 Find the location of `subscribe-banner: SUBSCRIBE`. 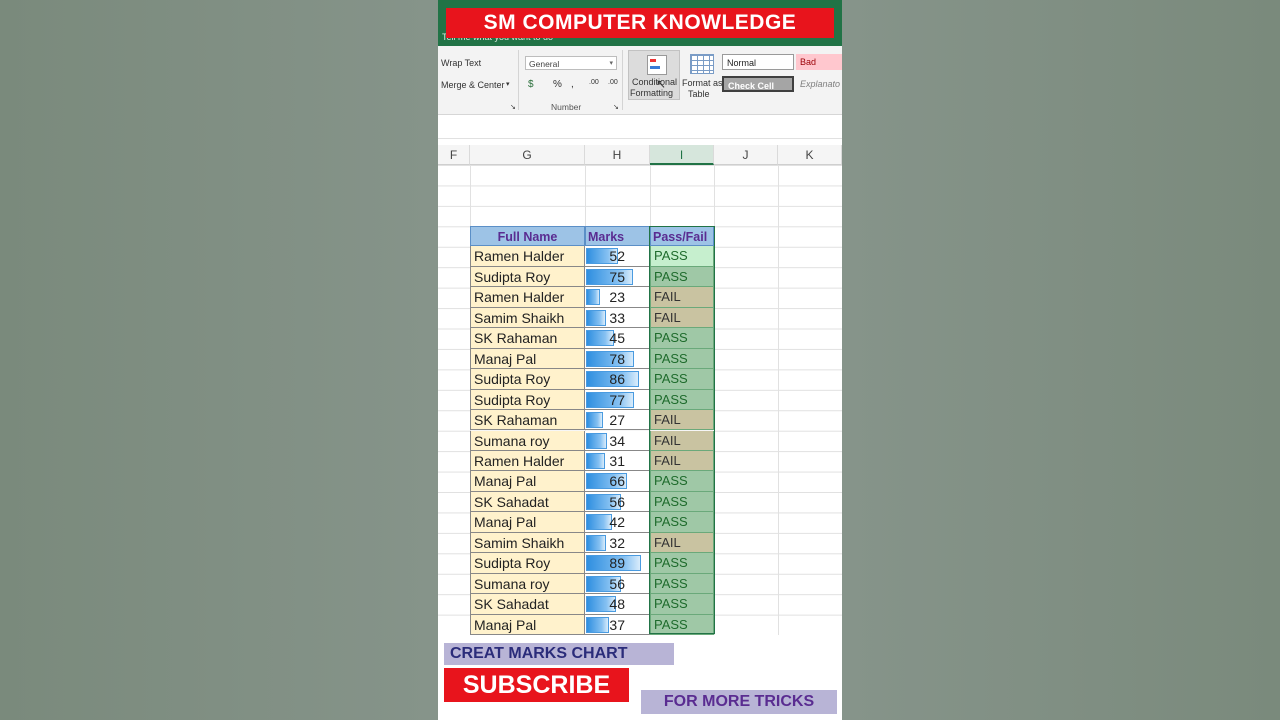

subscribe-banner: SUBSCRIBE is located at coordinates (536, 685).